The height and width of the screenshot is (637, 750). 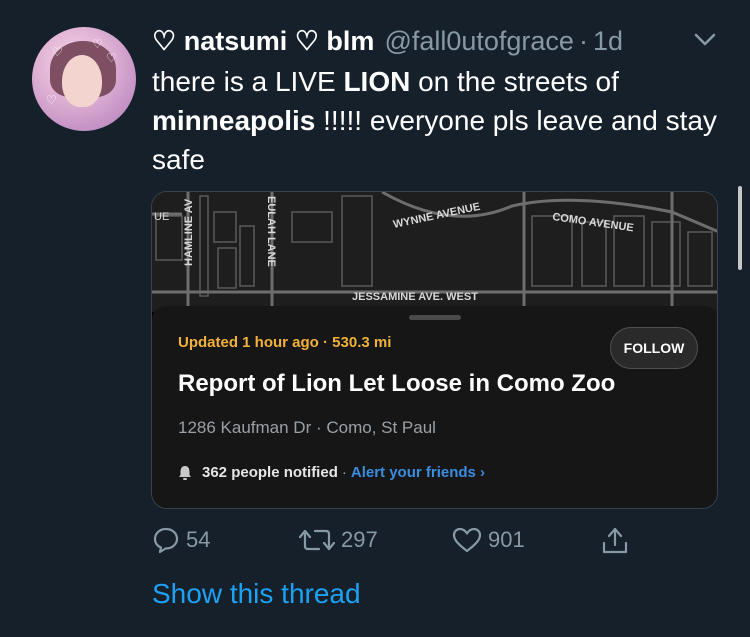 I want to click on like-button: 901, so click(x=488, y=540).